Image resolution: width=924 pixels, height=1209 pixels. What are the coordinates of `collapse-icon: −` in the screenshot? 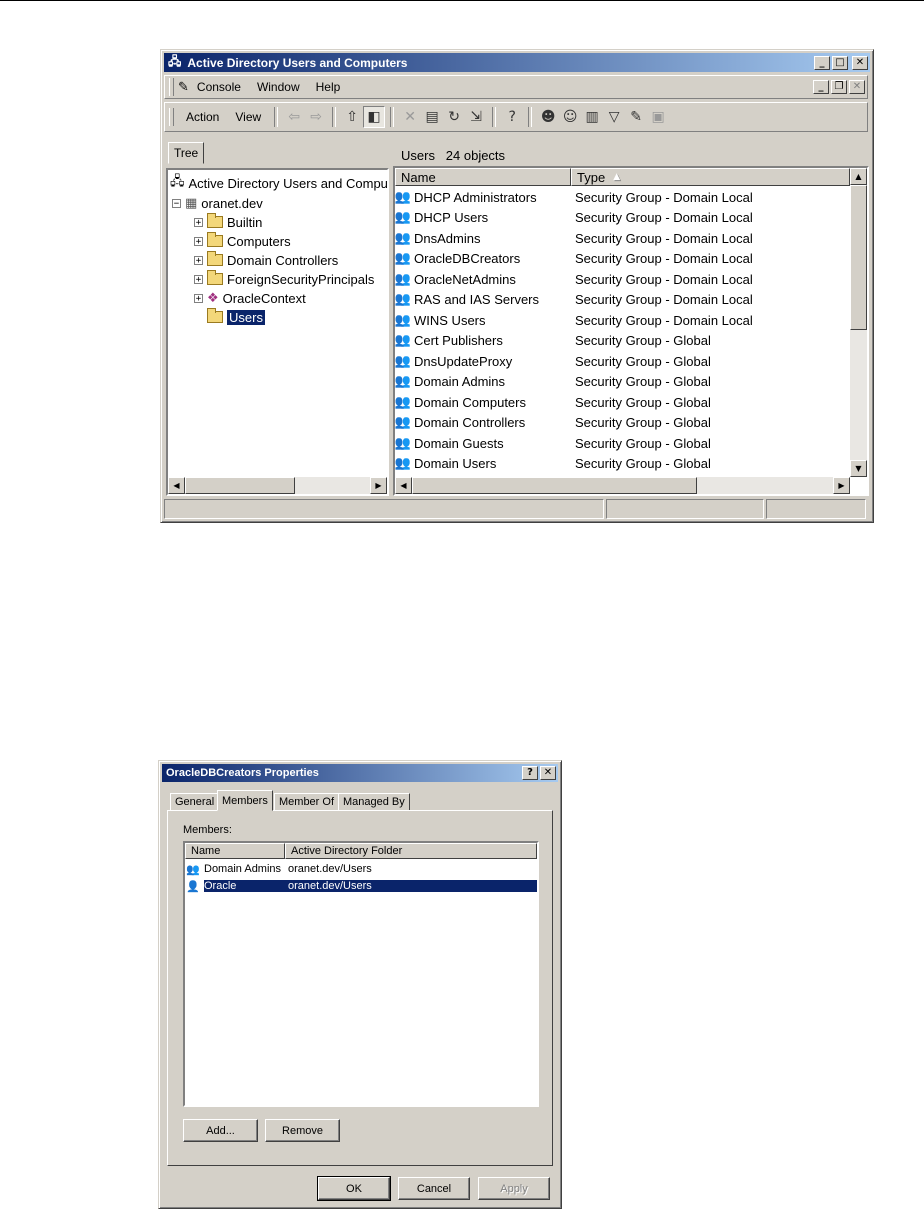 It's located at (176, 203).